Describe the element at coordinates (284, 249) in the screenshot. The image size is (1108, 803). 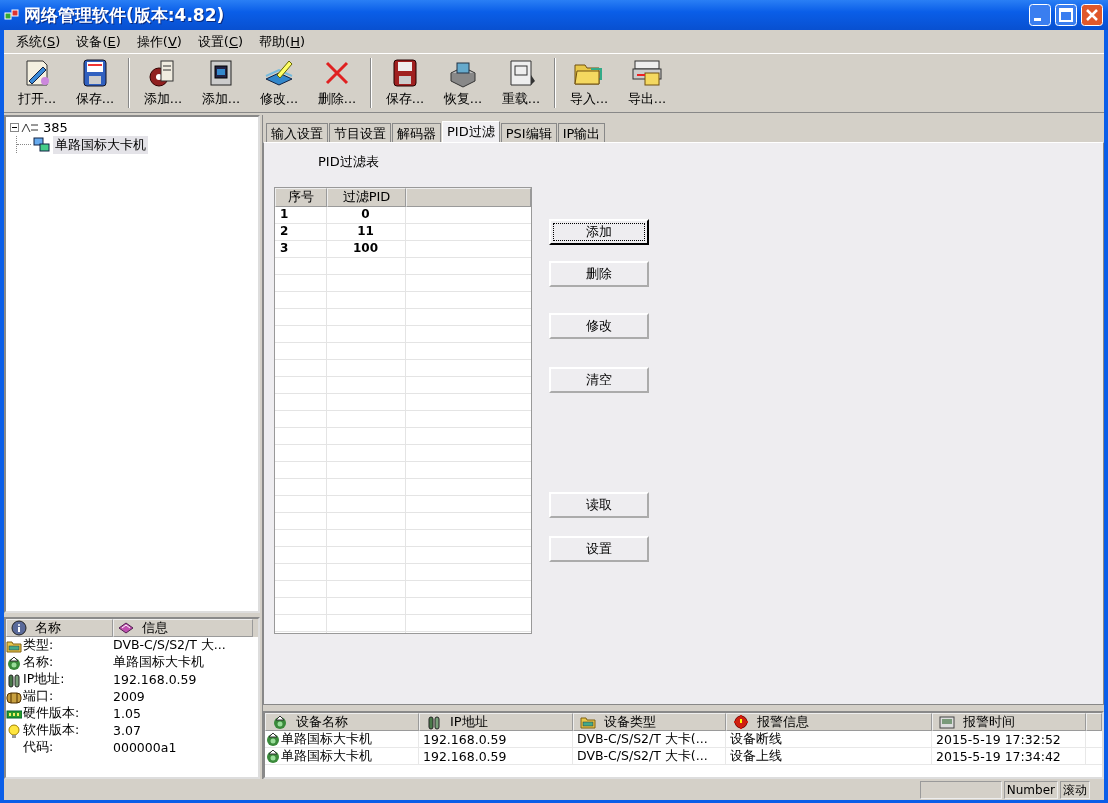
I see `table-cell-text: 3` at that location.